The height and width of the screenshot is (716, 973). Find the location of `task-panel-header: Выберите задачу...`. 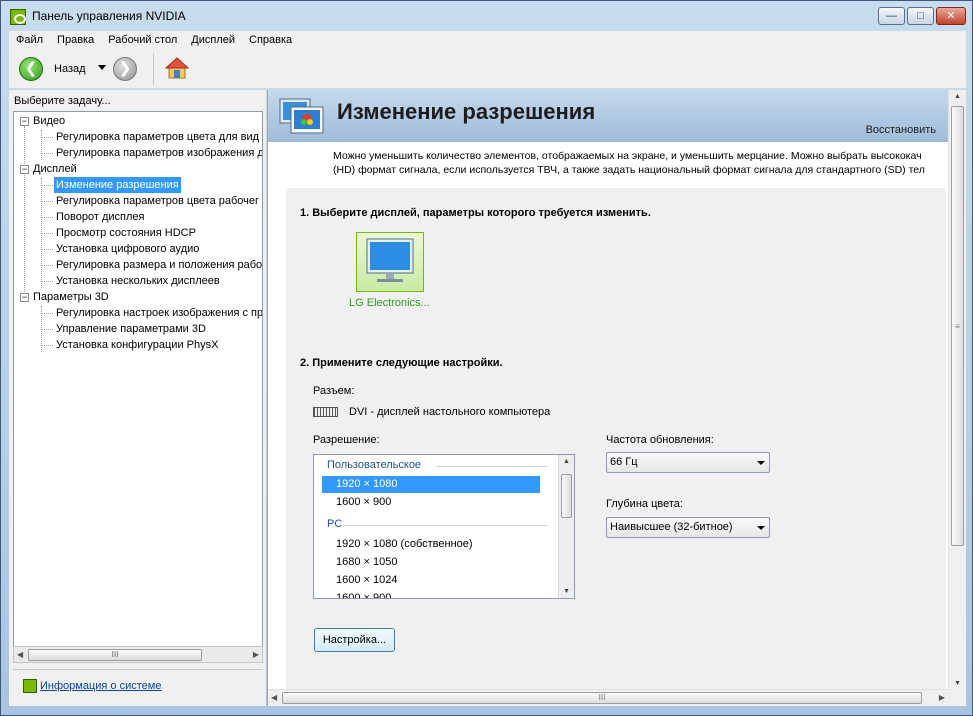

task-panel-header: Выберите задачу... is located at coordinates (62, 101).